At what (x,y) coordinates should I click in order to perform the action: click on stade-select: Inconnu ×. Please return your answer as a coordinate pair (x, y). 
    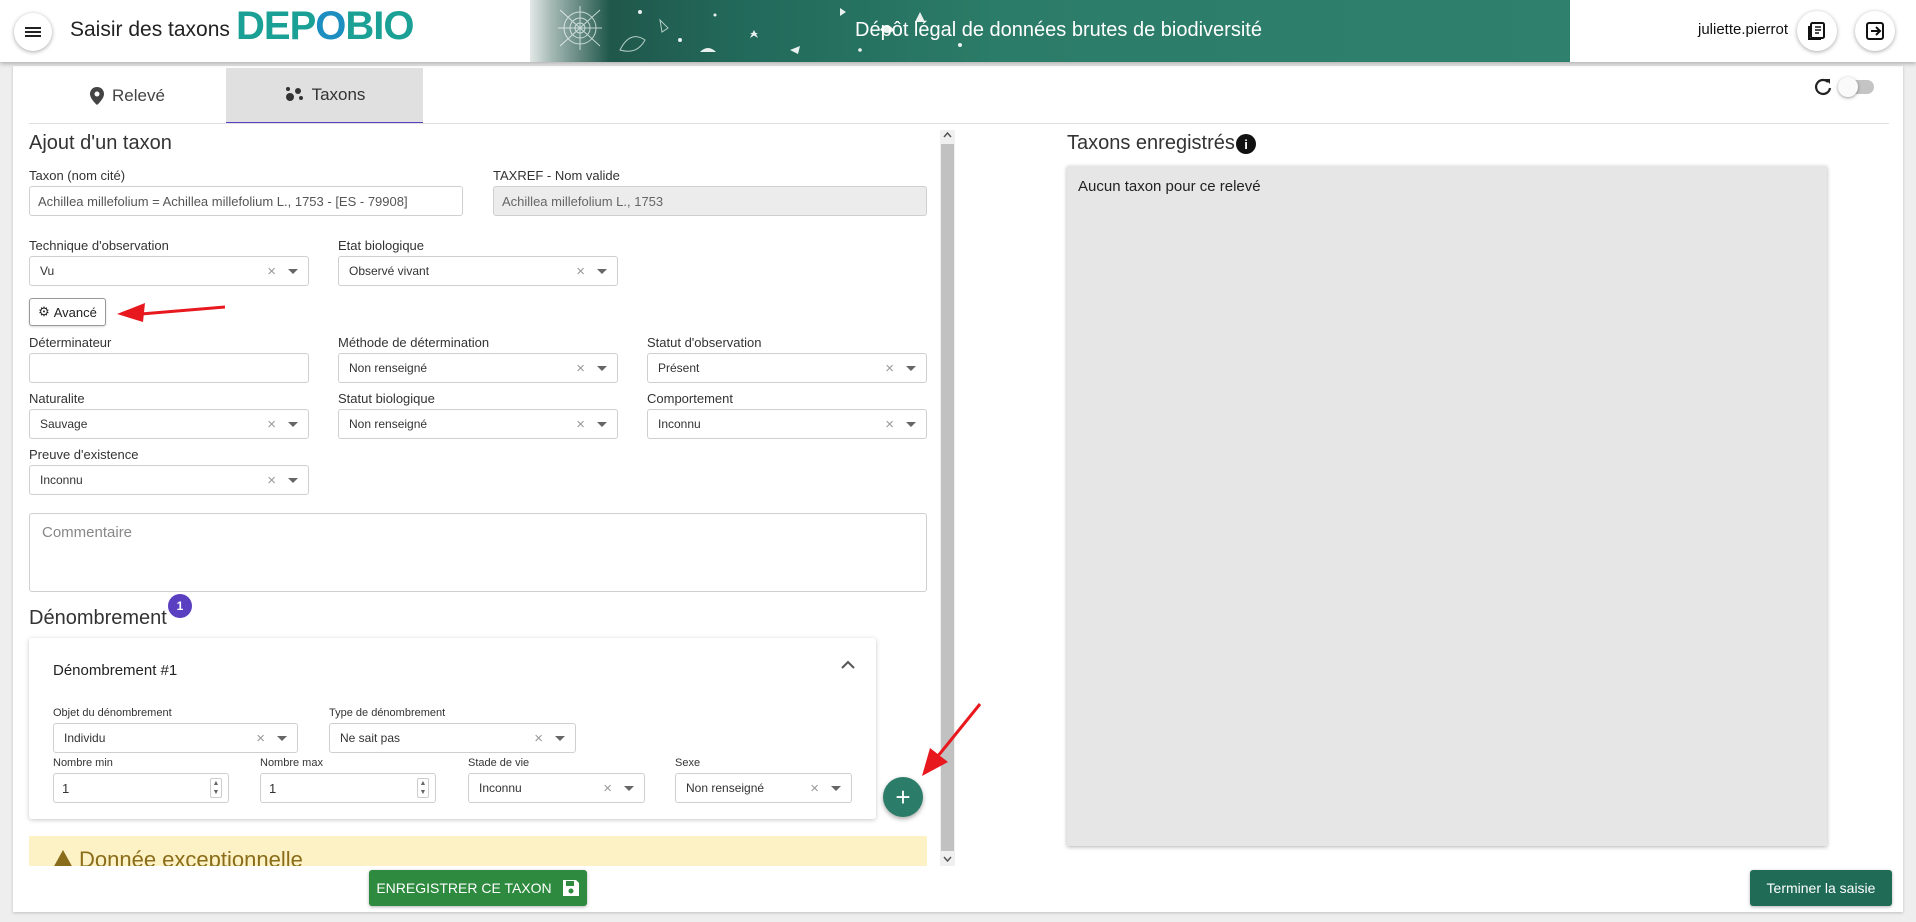
    Looking at the image, I should click on (556, 788).